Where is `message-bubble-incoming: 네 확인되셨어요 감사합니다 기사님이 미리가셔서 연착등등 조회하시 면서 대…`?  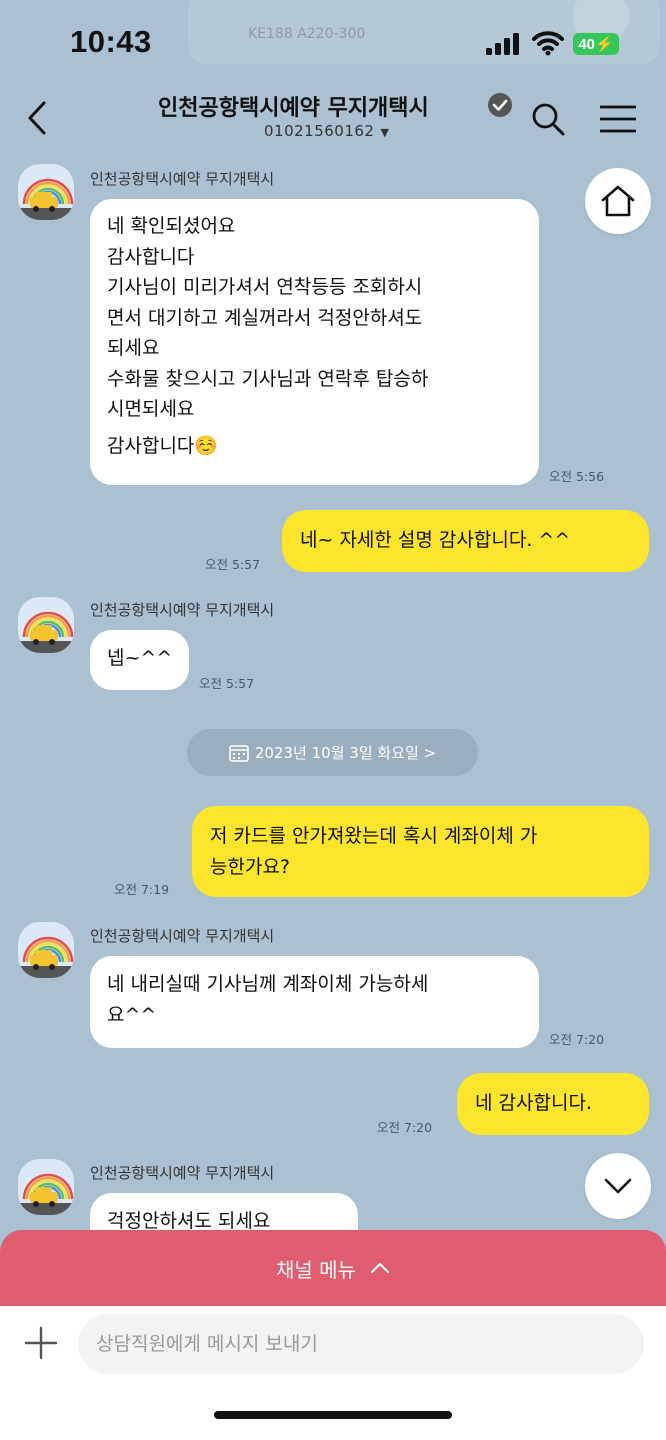
message-bubble-incoming: 네 확인되셨어요 감사합니다 기사님이 미리가셔서 연착등등 조회하시 면서 대… is located at coordinates (314, 342).